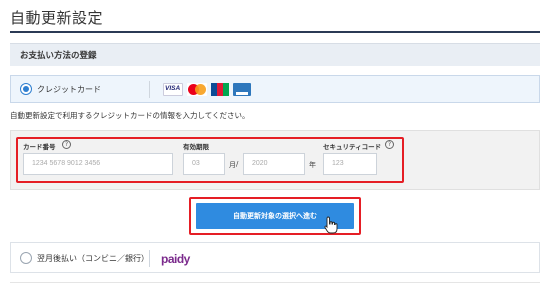  I want to click on visa-icon: VISA, so click(173, 89).